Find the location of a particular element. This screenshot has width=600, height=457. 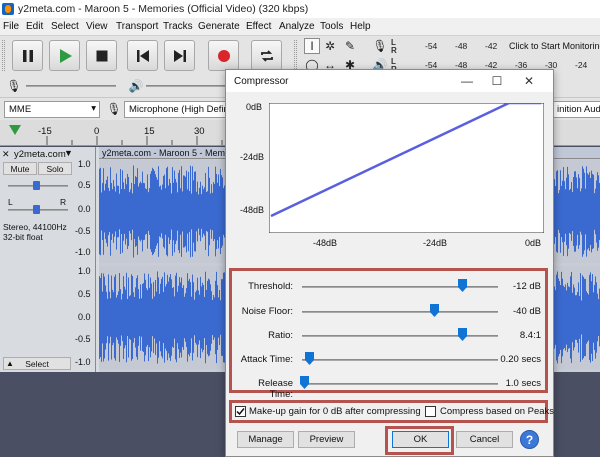

attack-time-thumb is located at coordinates (309, 358).